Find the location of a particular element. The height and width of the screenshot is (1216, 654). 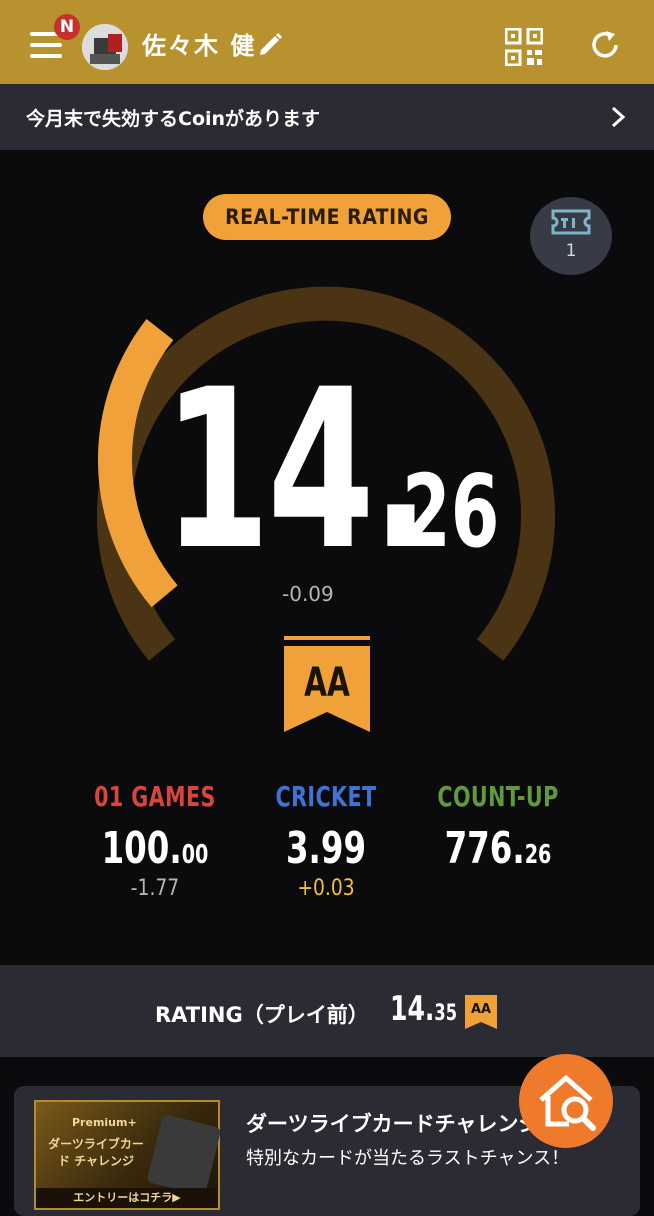

house-search-icon is located at coordinates (567, 1103).